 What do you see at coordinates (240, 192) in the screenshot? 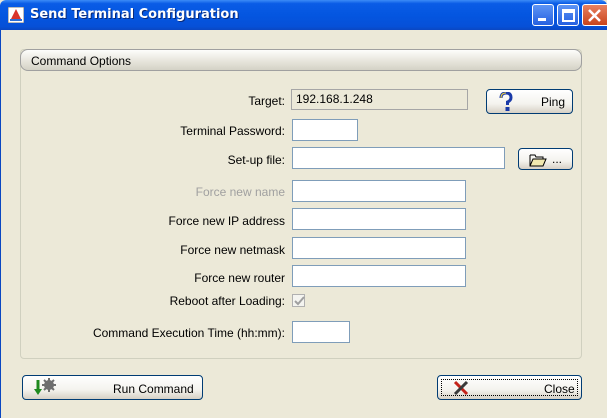
I see `force-name-label: Force new name` at bounding box center [240, 192].